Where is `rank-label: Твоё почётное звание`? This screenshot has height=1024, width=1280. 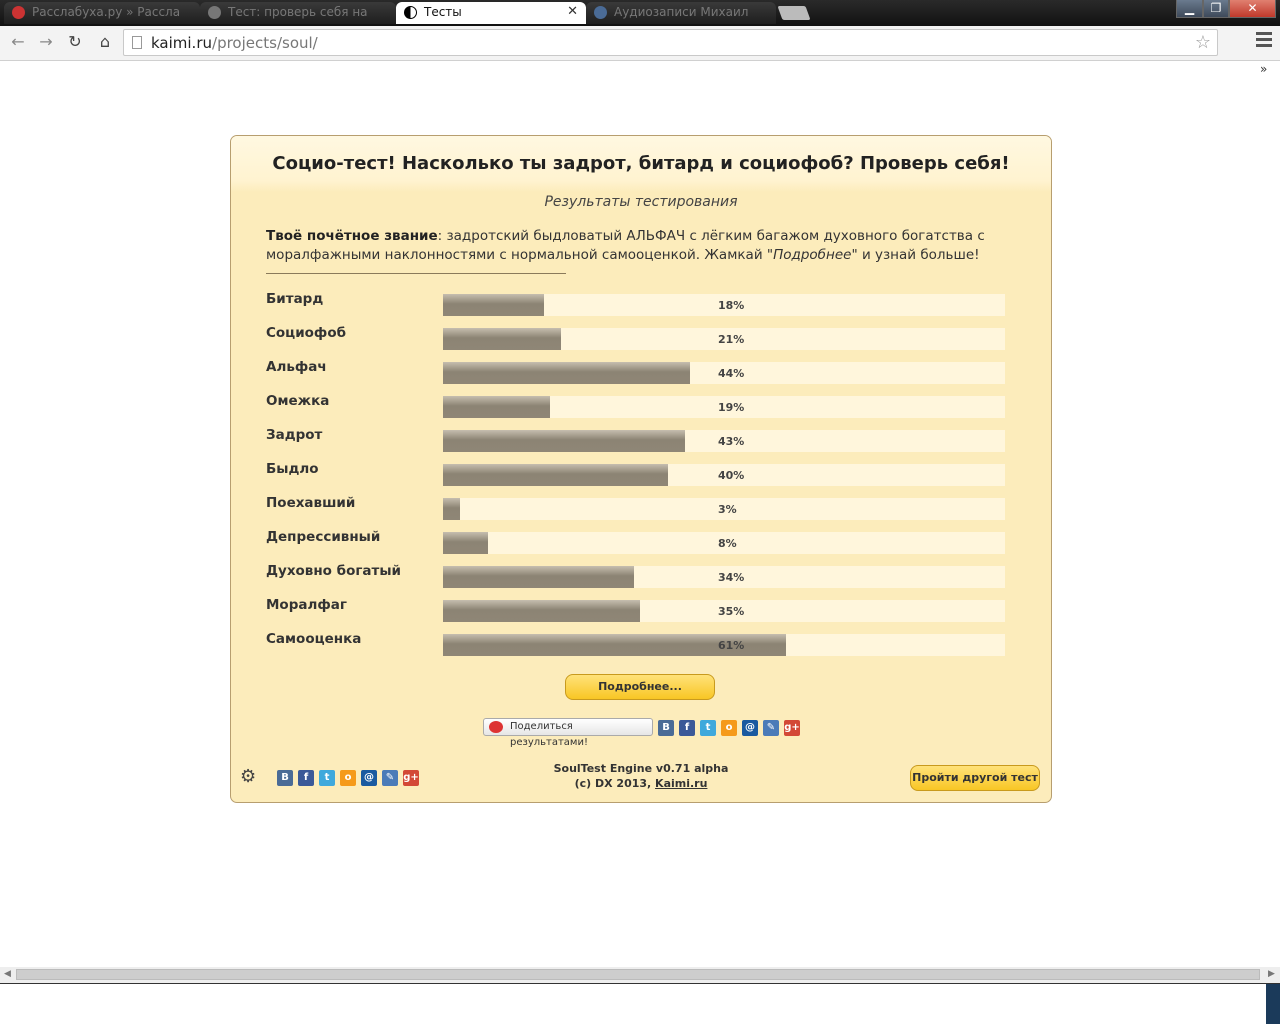 rank-label: Твоё почётное звание is located at coordinates (352, 236).